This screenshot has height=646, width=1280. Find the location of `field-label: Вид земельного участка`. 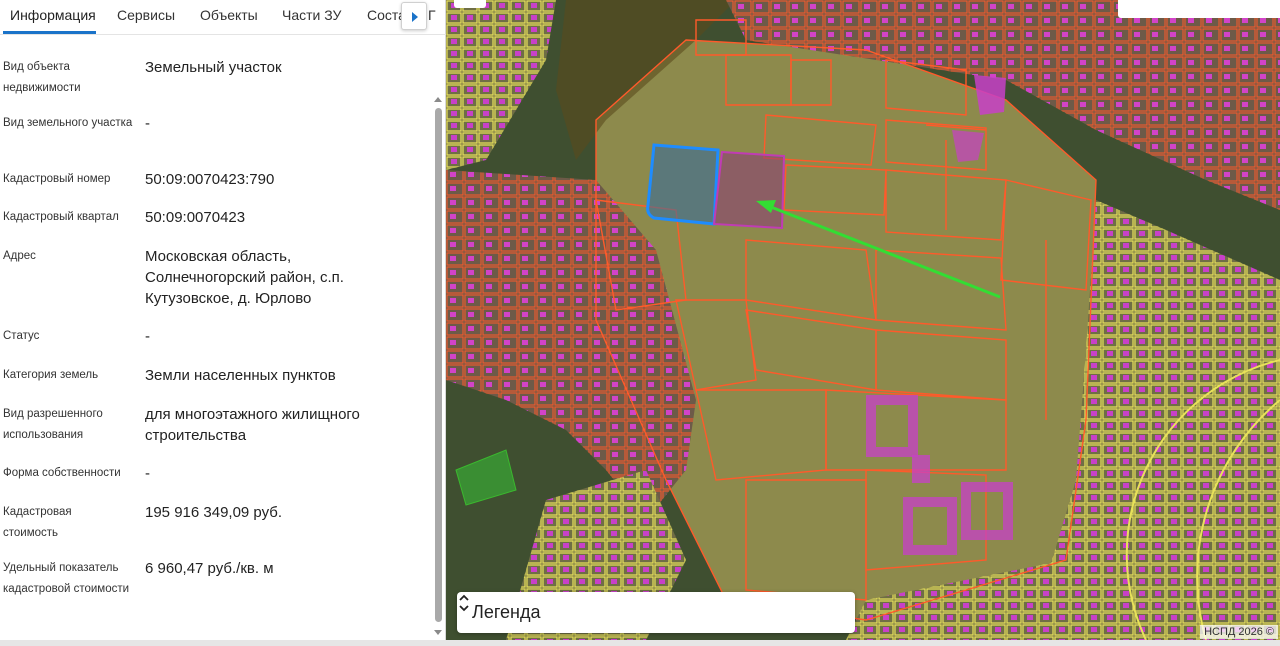

field-label: Вид земельного участка is located at coordinates (68, 123).